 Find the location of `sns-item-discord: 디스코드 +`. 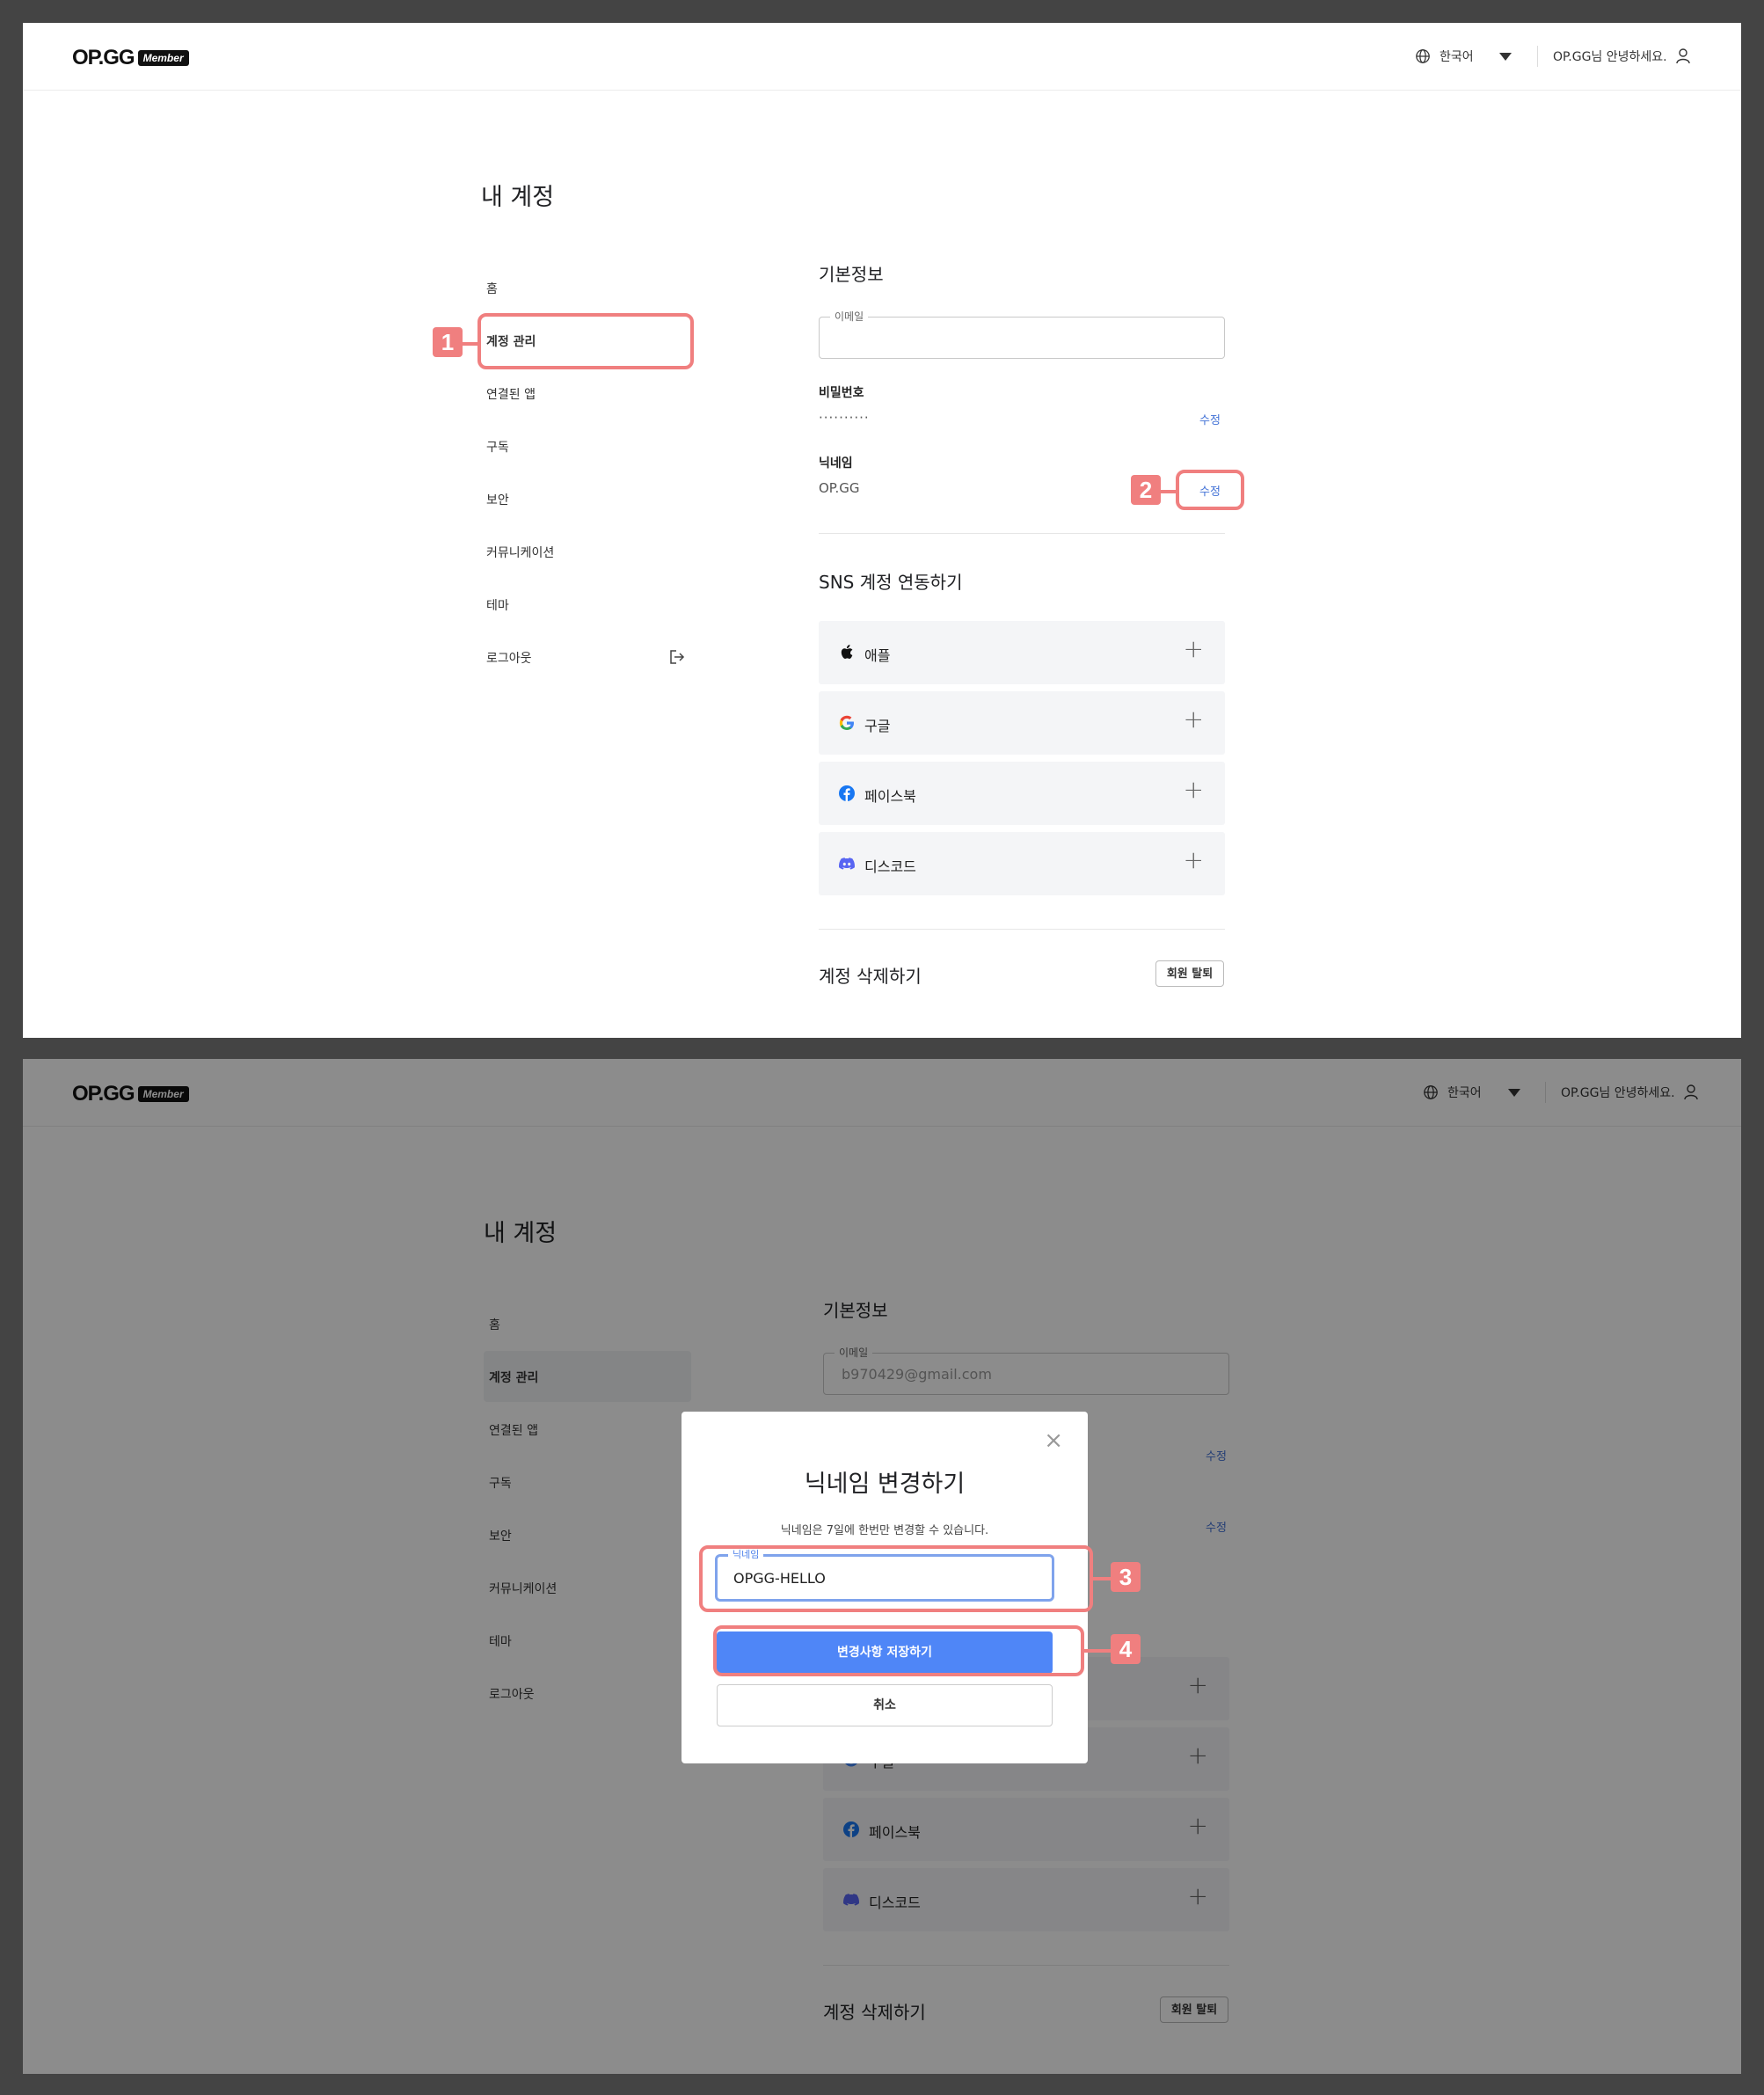

sns-item-discord: 디스코드 + is located at coordinates (1022, 863).